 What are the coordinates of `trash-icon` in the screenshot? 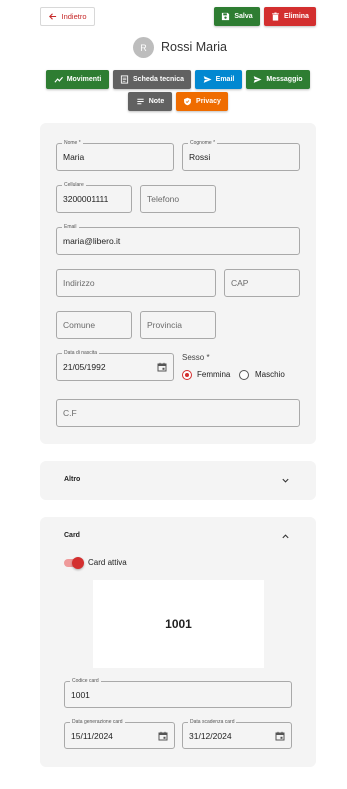 It's located at (275, 16).